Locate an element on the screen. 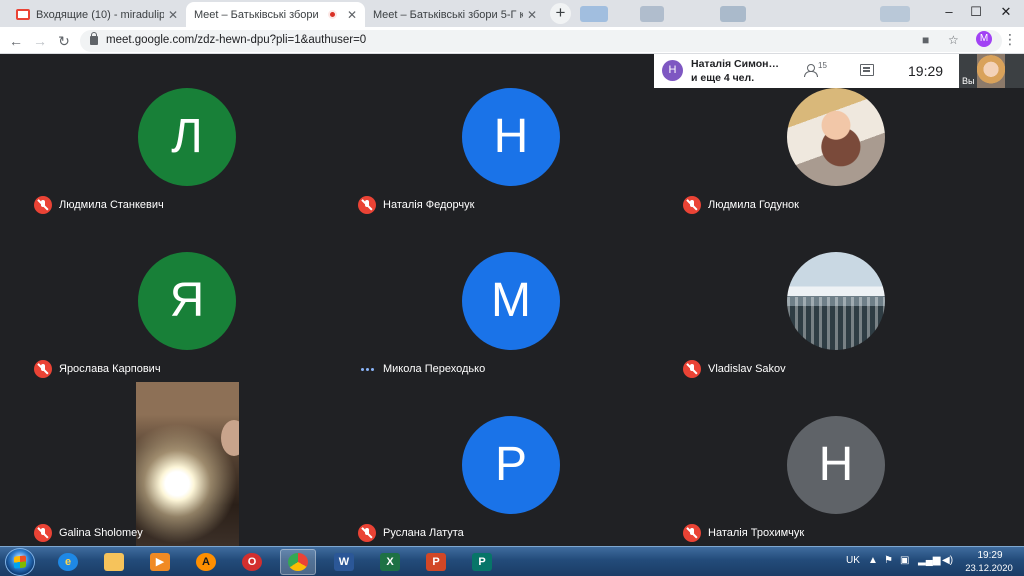  tab-title: Meet – Батьківські збори 11 is located at coordinates (258, 14).